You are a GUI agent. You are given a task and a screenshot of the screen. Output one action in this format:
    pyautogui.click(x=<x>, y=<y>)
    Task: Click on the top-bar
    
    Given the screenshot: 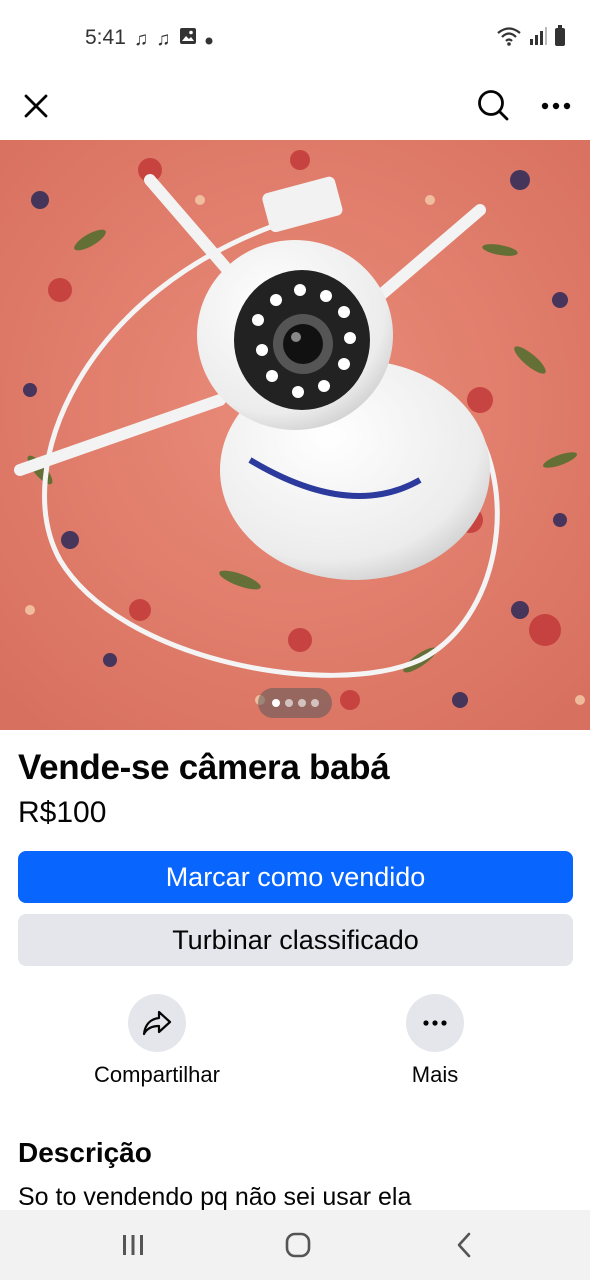 What is the action you would take?
    pyautogui.click(x=295, y=109)
    